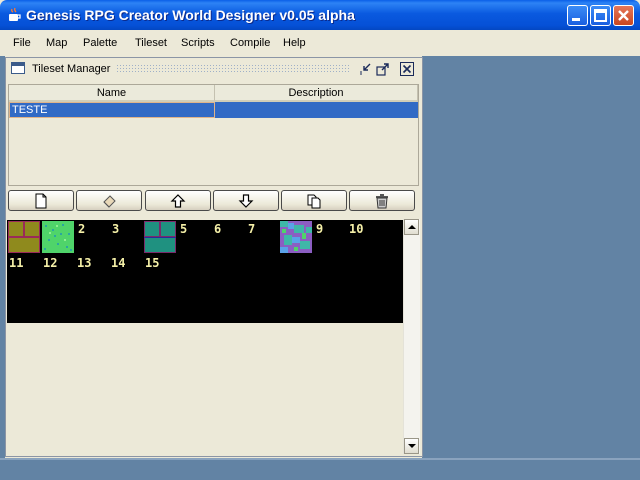  I want to click on tile-number: 6, so click(218, 229).